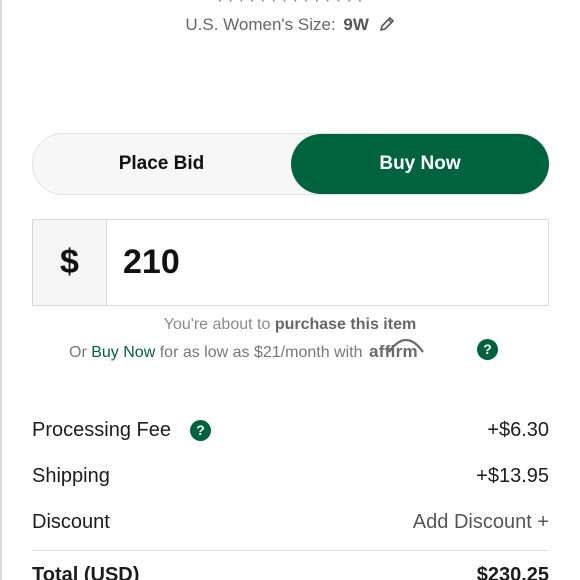 This screenshot has height=580, width=580. Describe the element at coordinates (290, 433) in the screenshot. I see `processing-fee-row: Processing Fee ? +$6.30` at that location.